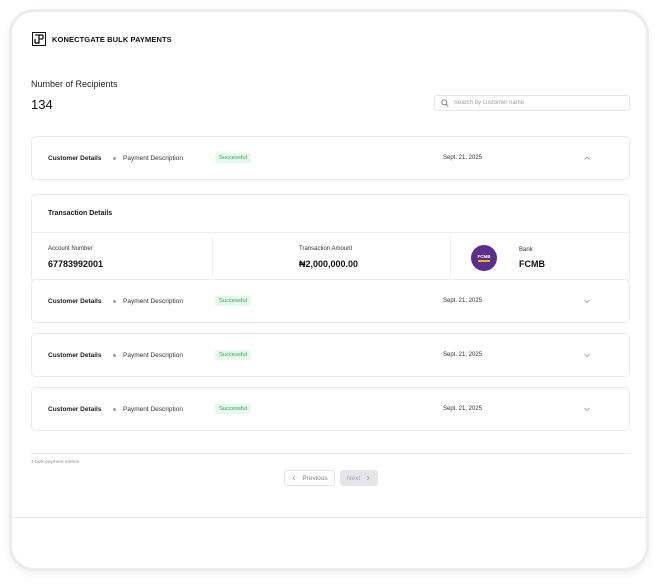  Describe the element at coordinates (55, 462) in the screenshot. I see `entries-count: 4 bulk payment entries` at that location.